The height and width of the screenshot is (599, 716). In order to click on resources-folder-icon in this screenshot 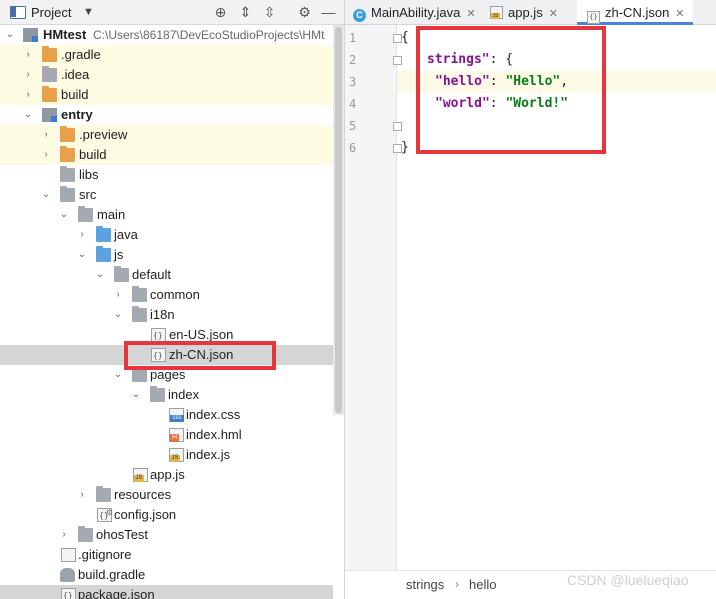, I will do `click(103, 494)`.